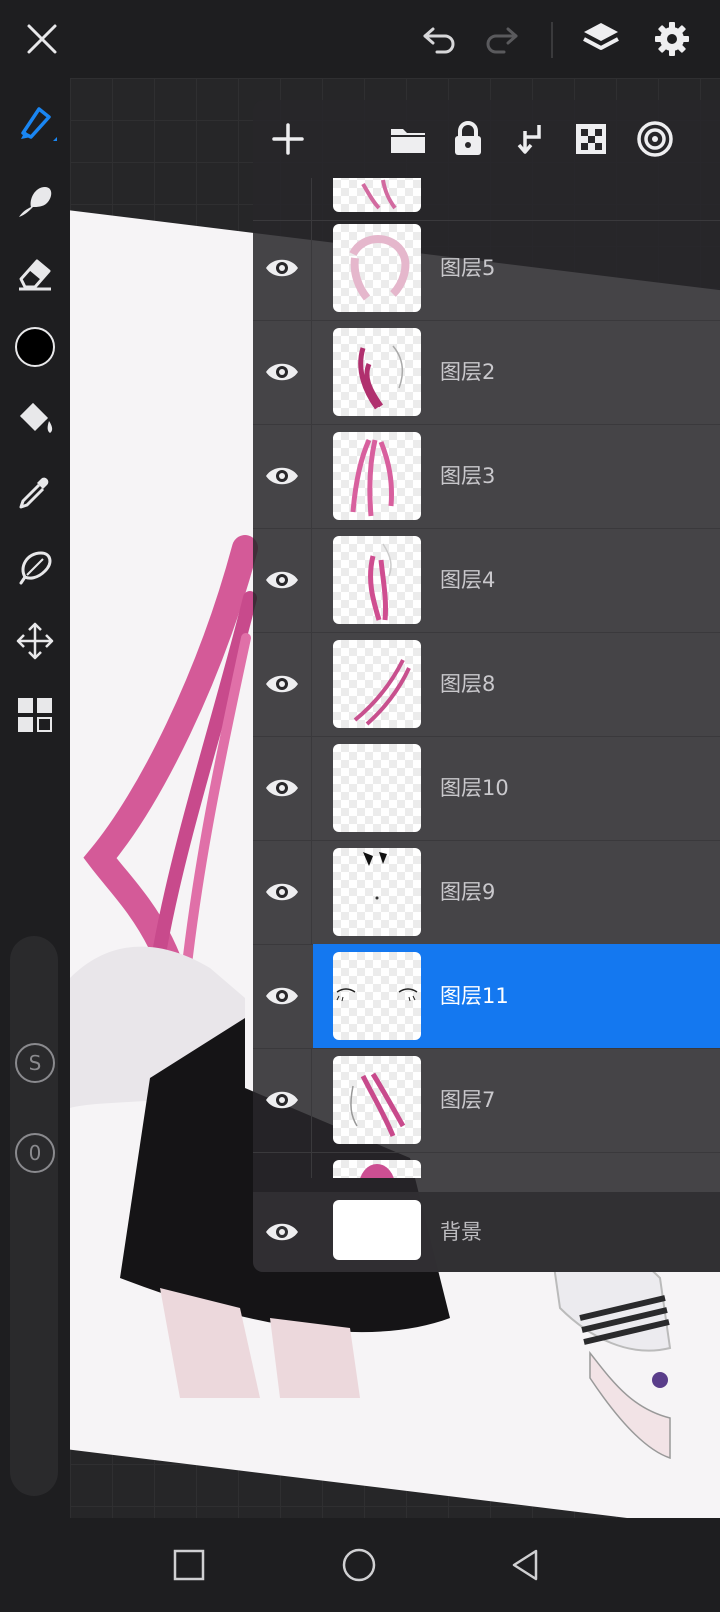 The image size is (720, 1612). I want to click on layer-row: 图层5, so click(486, 268).